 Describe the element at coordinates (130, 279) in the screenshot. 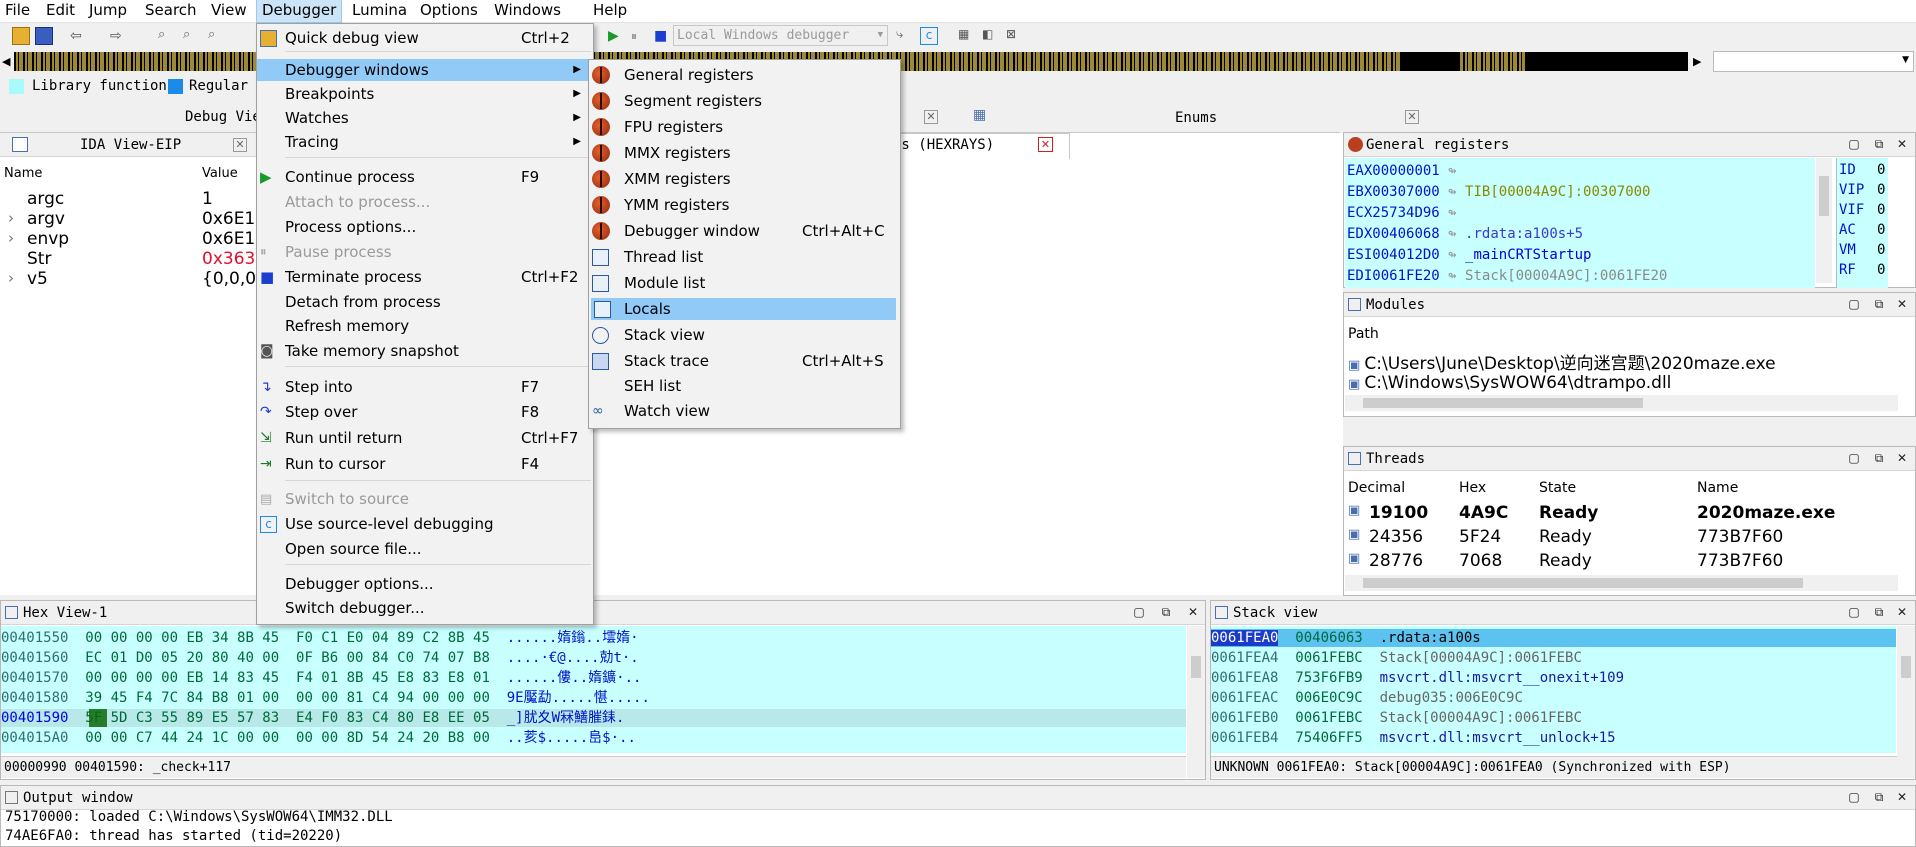

I see `list-item: › v5 {0,0,0,` at that location.